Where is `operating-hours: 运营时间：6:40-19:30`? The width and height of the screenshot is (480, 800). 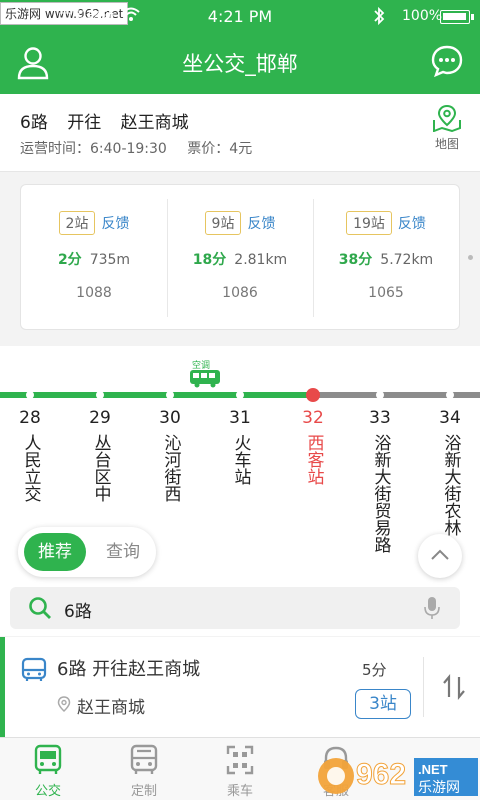
operating-hours: 运营时间：6:40-19:30 is located at coordinates (93, 149).